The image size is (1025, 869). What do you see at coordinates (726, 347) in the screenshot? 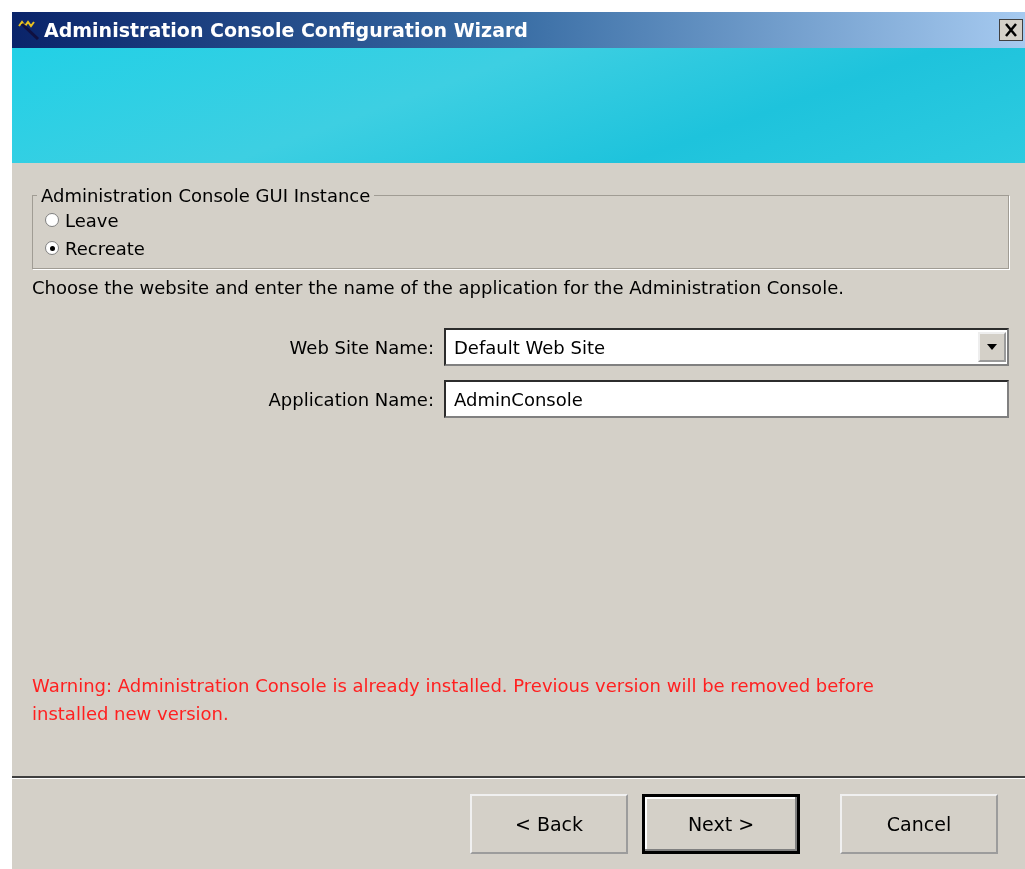
I see `dropdown-field: Default Web Site` at bounding box center [726, 347].